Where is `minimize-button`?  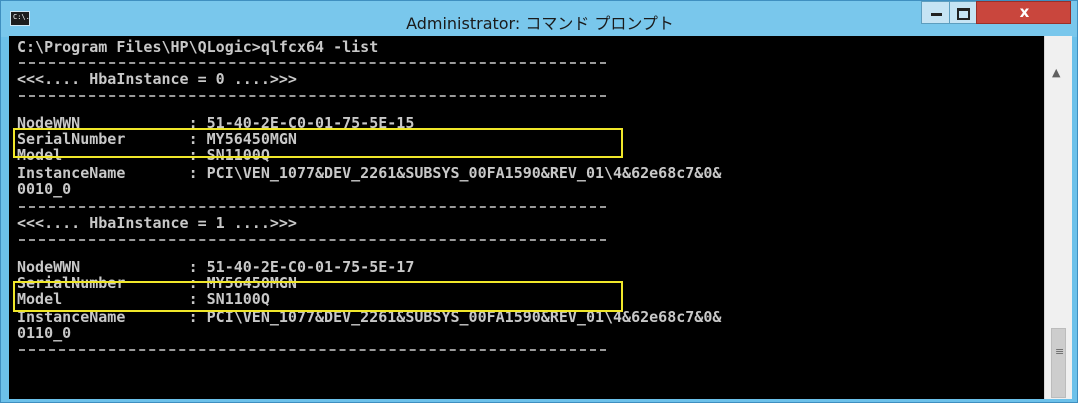 minimize-button is located at coordinates (935, 12).